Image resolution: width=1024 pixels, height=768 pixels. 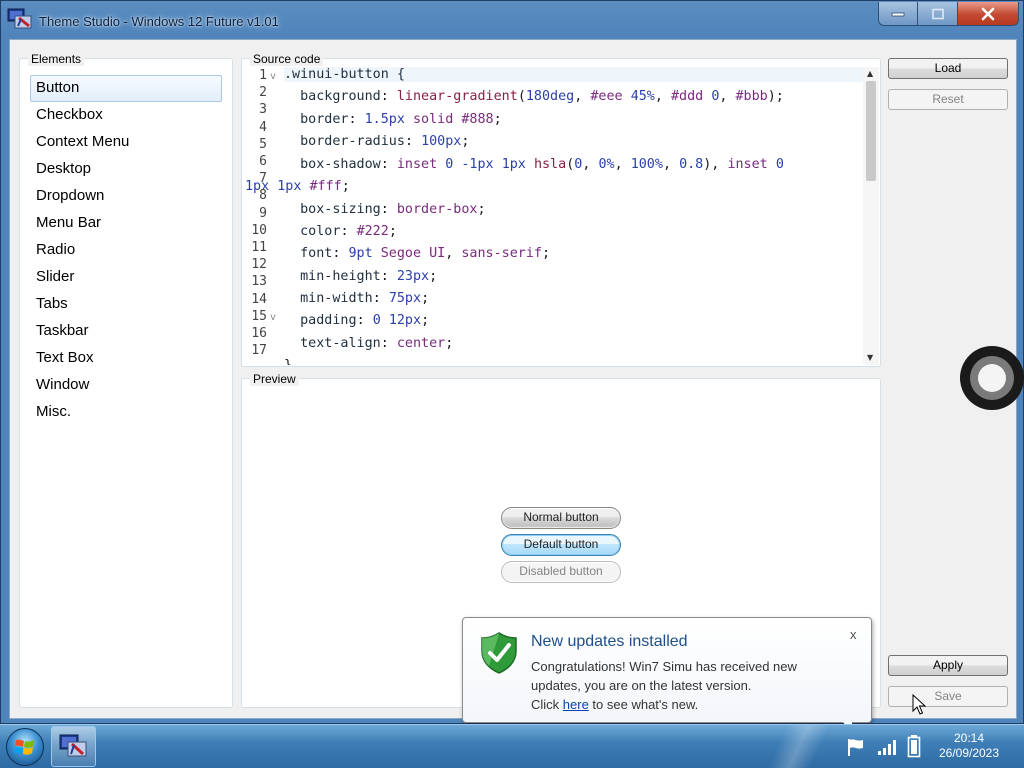 I want to click on touch-pointer-ring, so click(x=992, y=378).